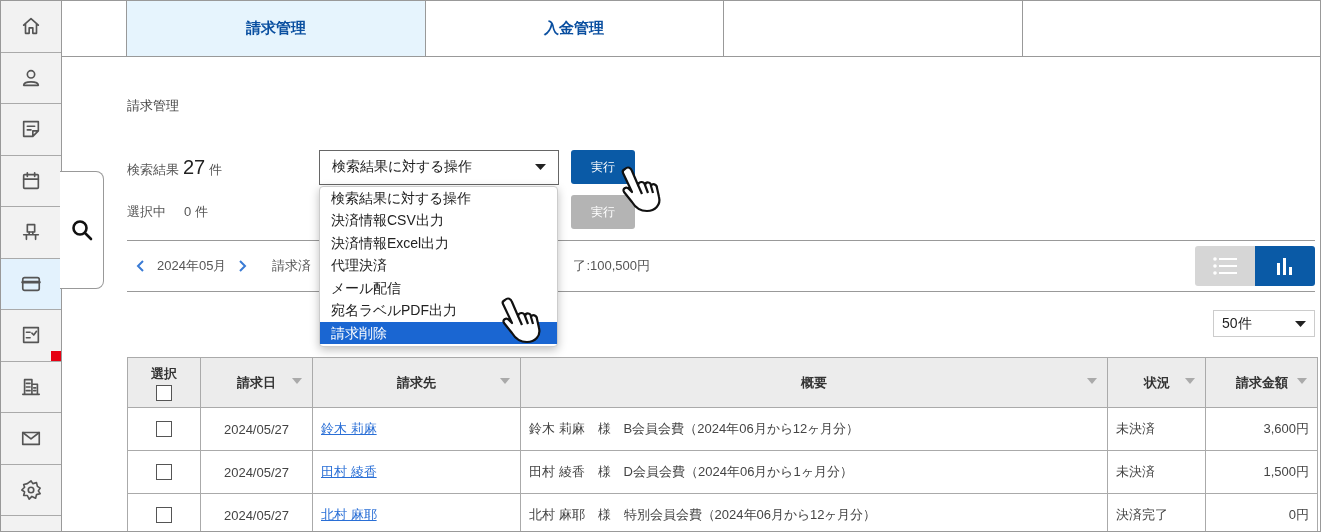  What do you see at coordinates (146, 212) in the screenshot?
I see `selection-label: 選択中` at bounding box center [146, 212].